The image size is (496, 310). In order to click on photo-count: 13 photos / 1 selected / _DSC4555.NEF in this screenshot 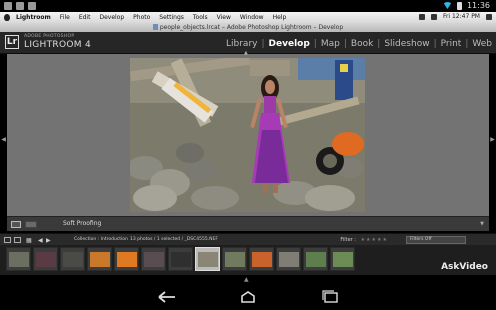, I will do `click(174, 239)`.